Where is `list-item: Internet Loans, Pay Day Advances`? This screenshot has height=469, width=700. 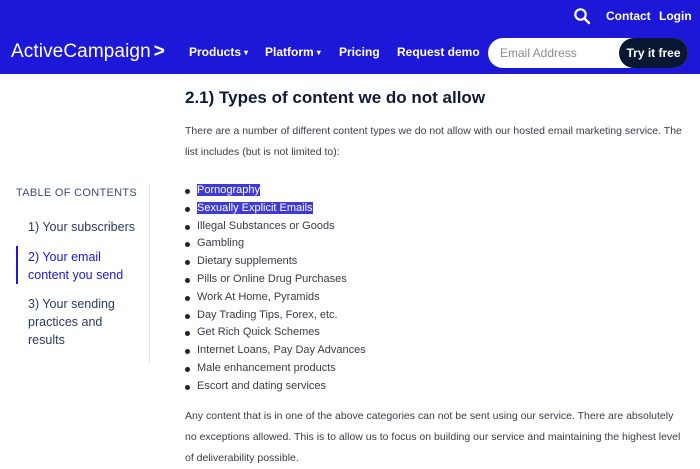
list-item: Internet Loans, Pay Day Advances is located at coordinates (275, 351).